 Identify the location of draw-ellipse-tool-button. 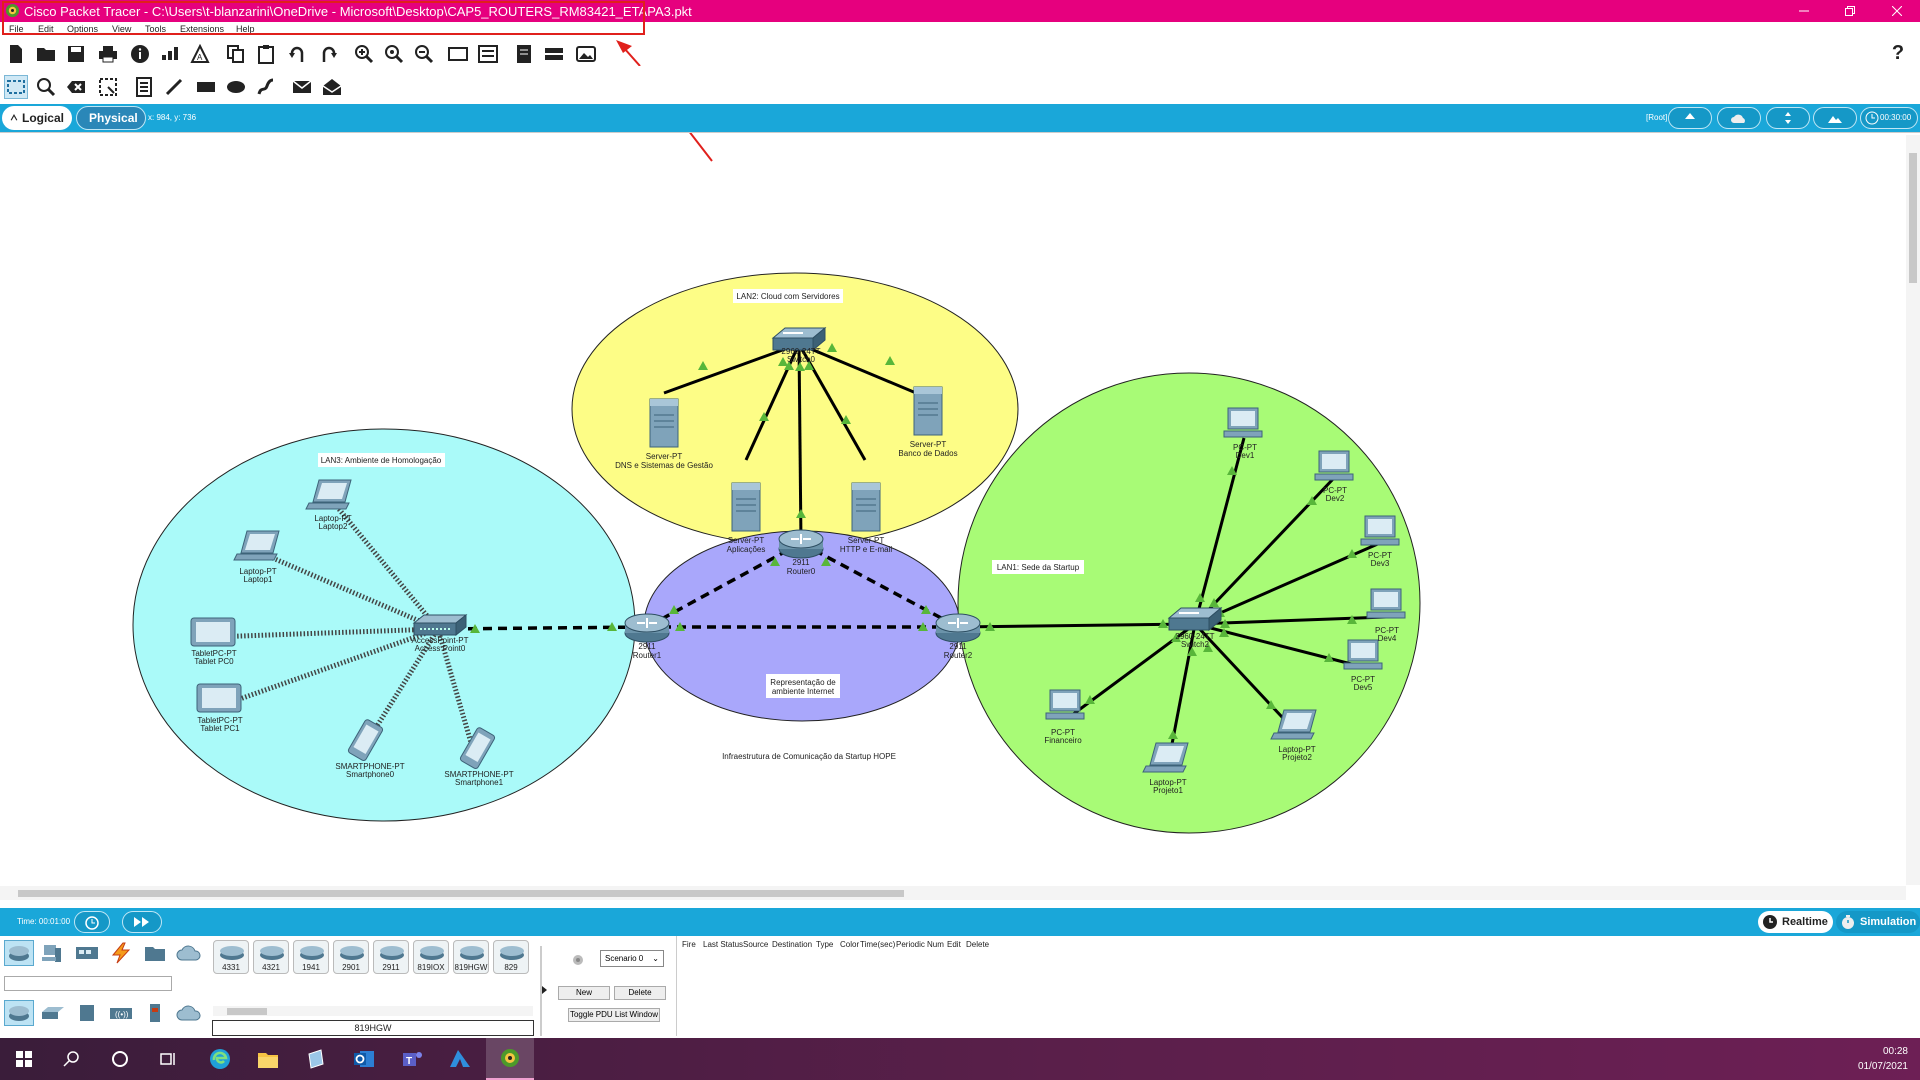
(236, 87).